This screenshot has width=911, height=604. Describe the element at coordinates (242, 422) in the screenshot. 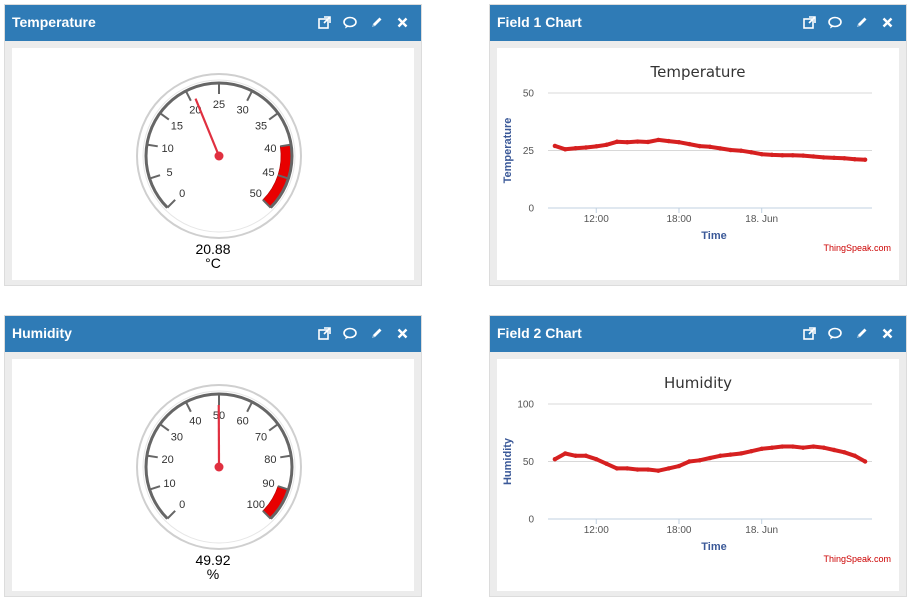

I see `gauge-tick-label: 60` at that location.